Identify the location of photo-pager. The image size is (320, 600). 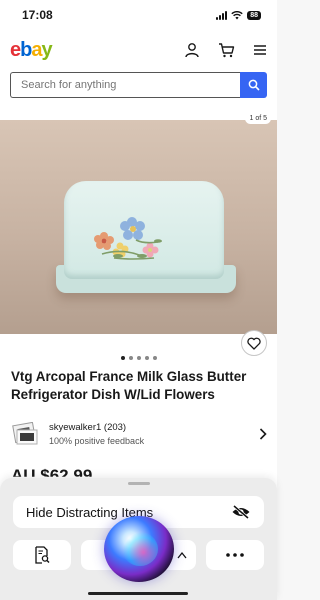
(138, 358).